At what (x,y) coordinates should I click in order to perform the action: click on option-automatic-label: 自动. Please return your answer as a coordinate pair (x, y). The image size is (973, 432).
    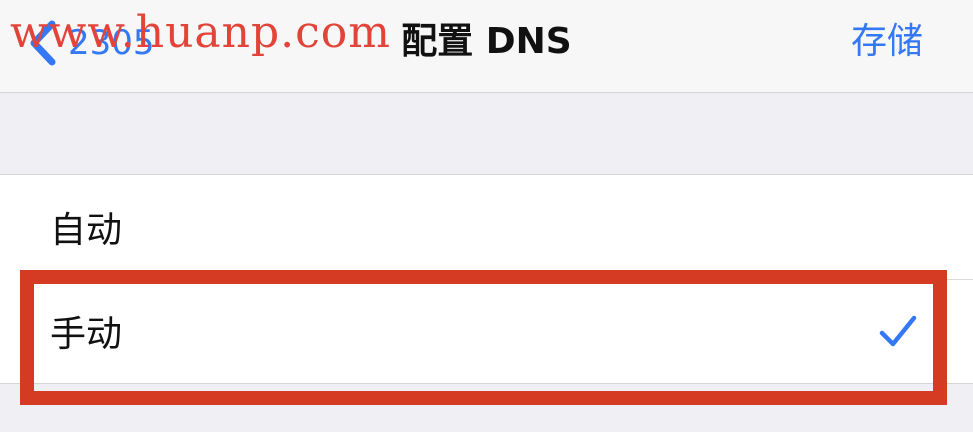
    Looking at the image, I should click on (86, 230).